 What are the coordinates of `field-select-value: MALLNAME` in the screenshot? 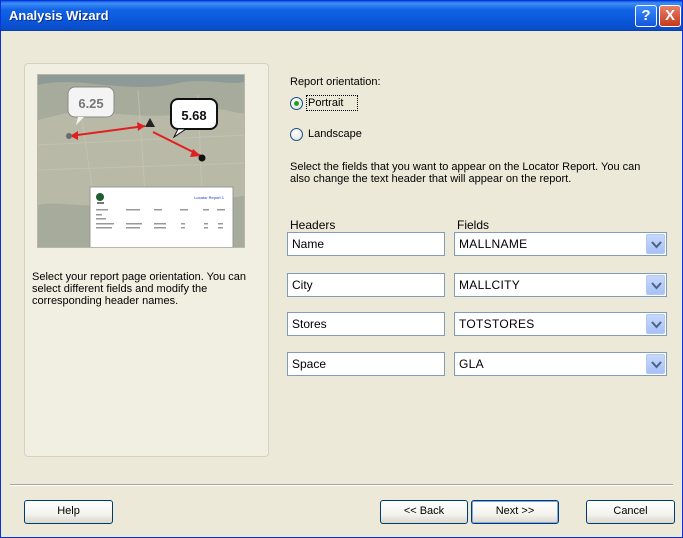 It's located at (493, 244).